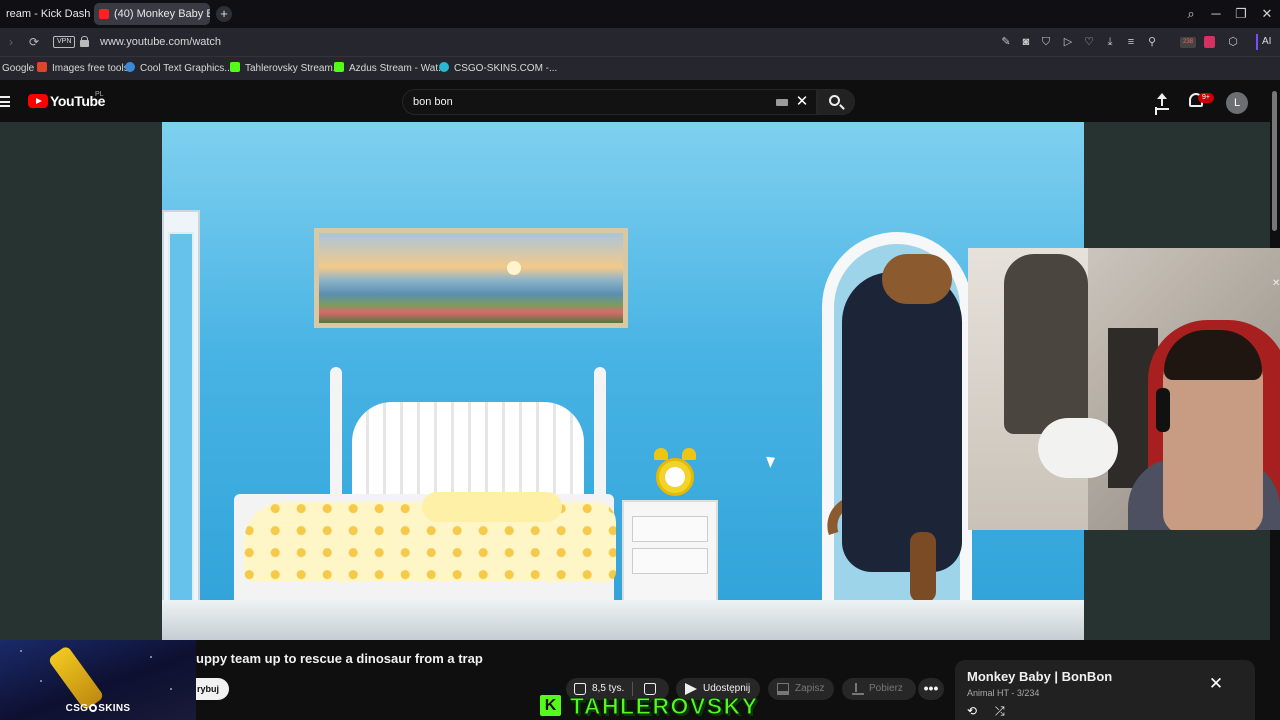 The height and width of the screenshot is (720, 1280). I want to click on heart-icon: ♡, so click(1089, 42).